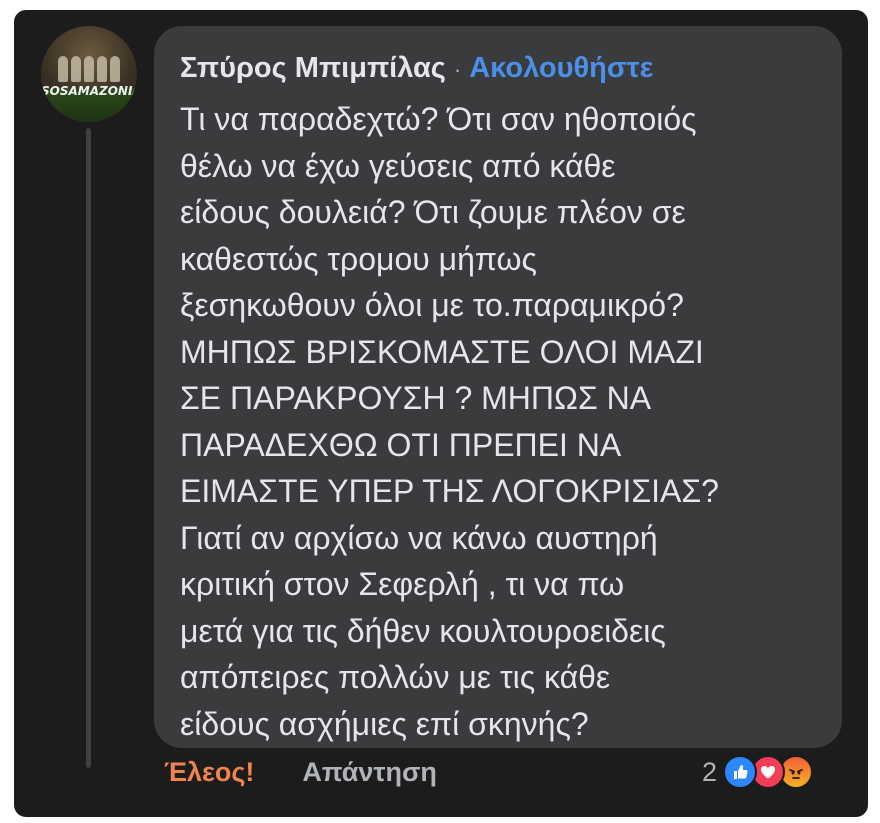 The image size is (880, 823). Describe the element at coordinates (398, 165) in the screenshot. I see `comment-line: θέλω να έχω γεύσεις από κάθε` at that location.